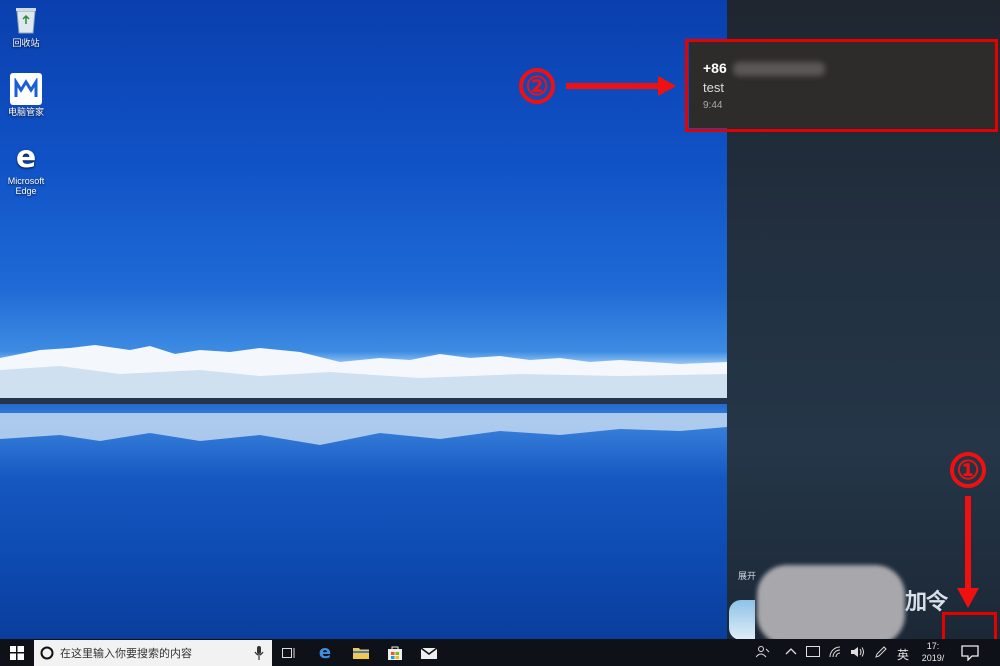 This screenshot has width=1000, height=666. I want to click on people-icon, so click(762, 653).